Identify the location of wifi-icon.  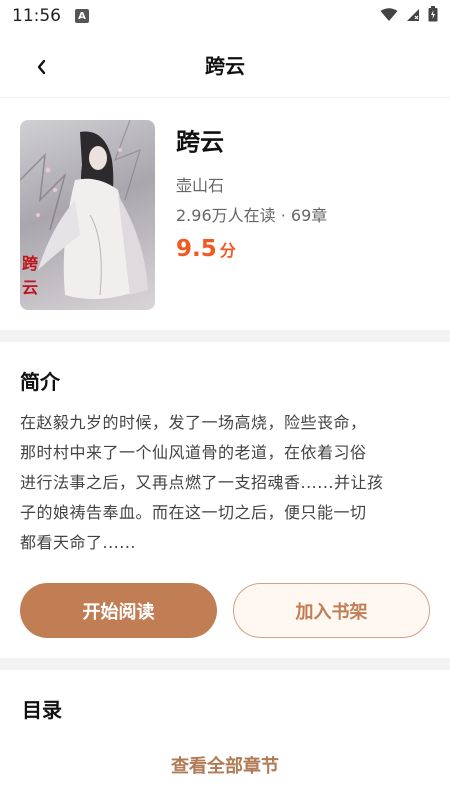
(389, 16).